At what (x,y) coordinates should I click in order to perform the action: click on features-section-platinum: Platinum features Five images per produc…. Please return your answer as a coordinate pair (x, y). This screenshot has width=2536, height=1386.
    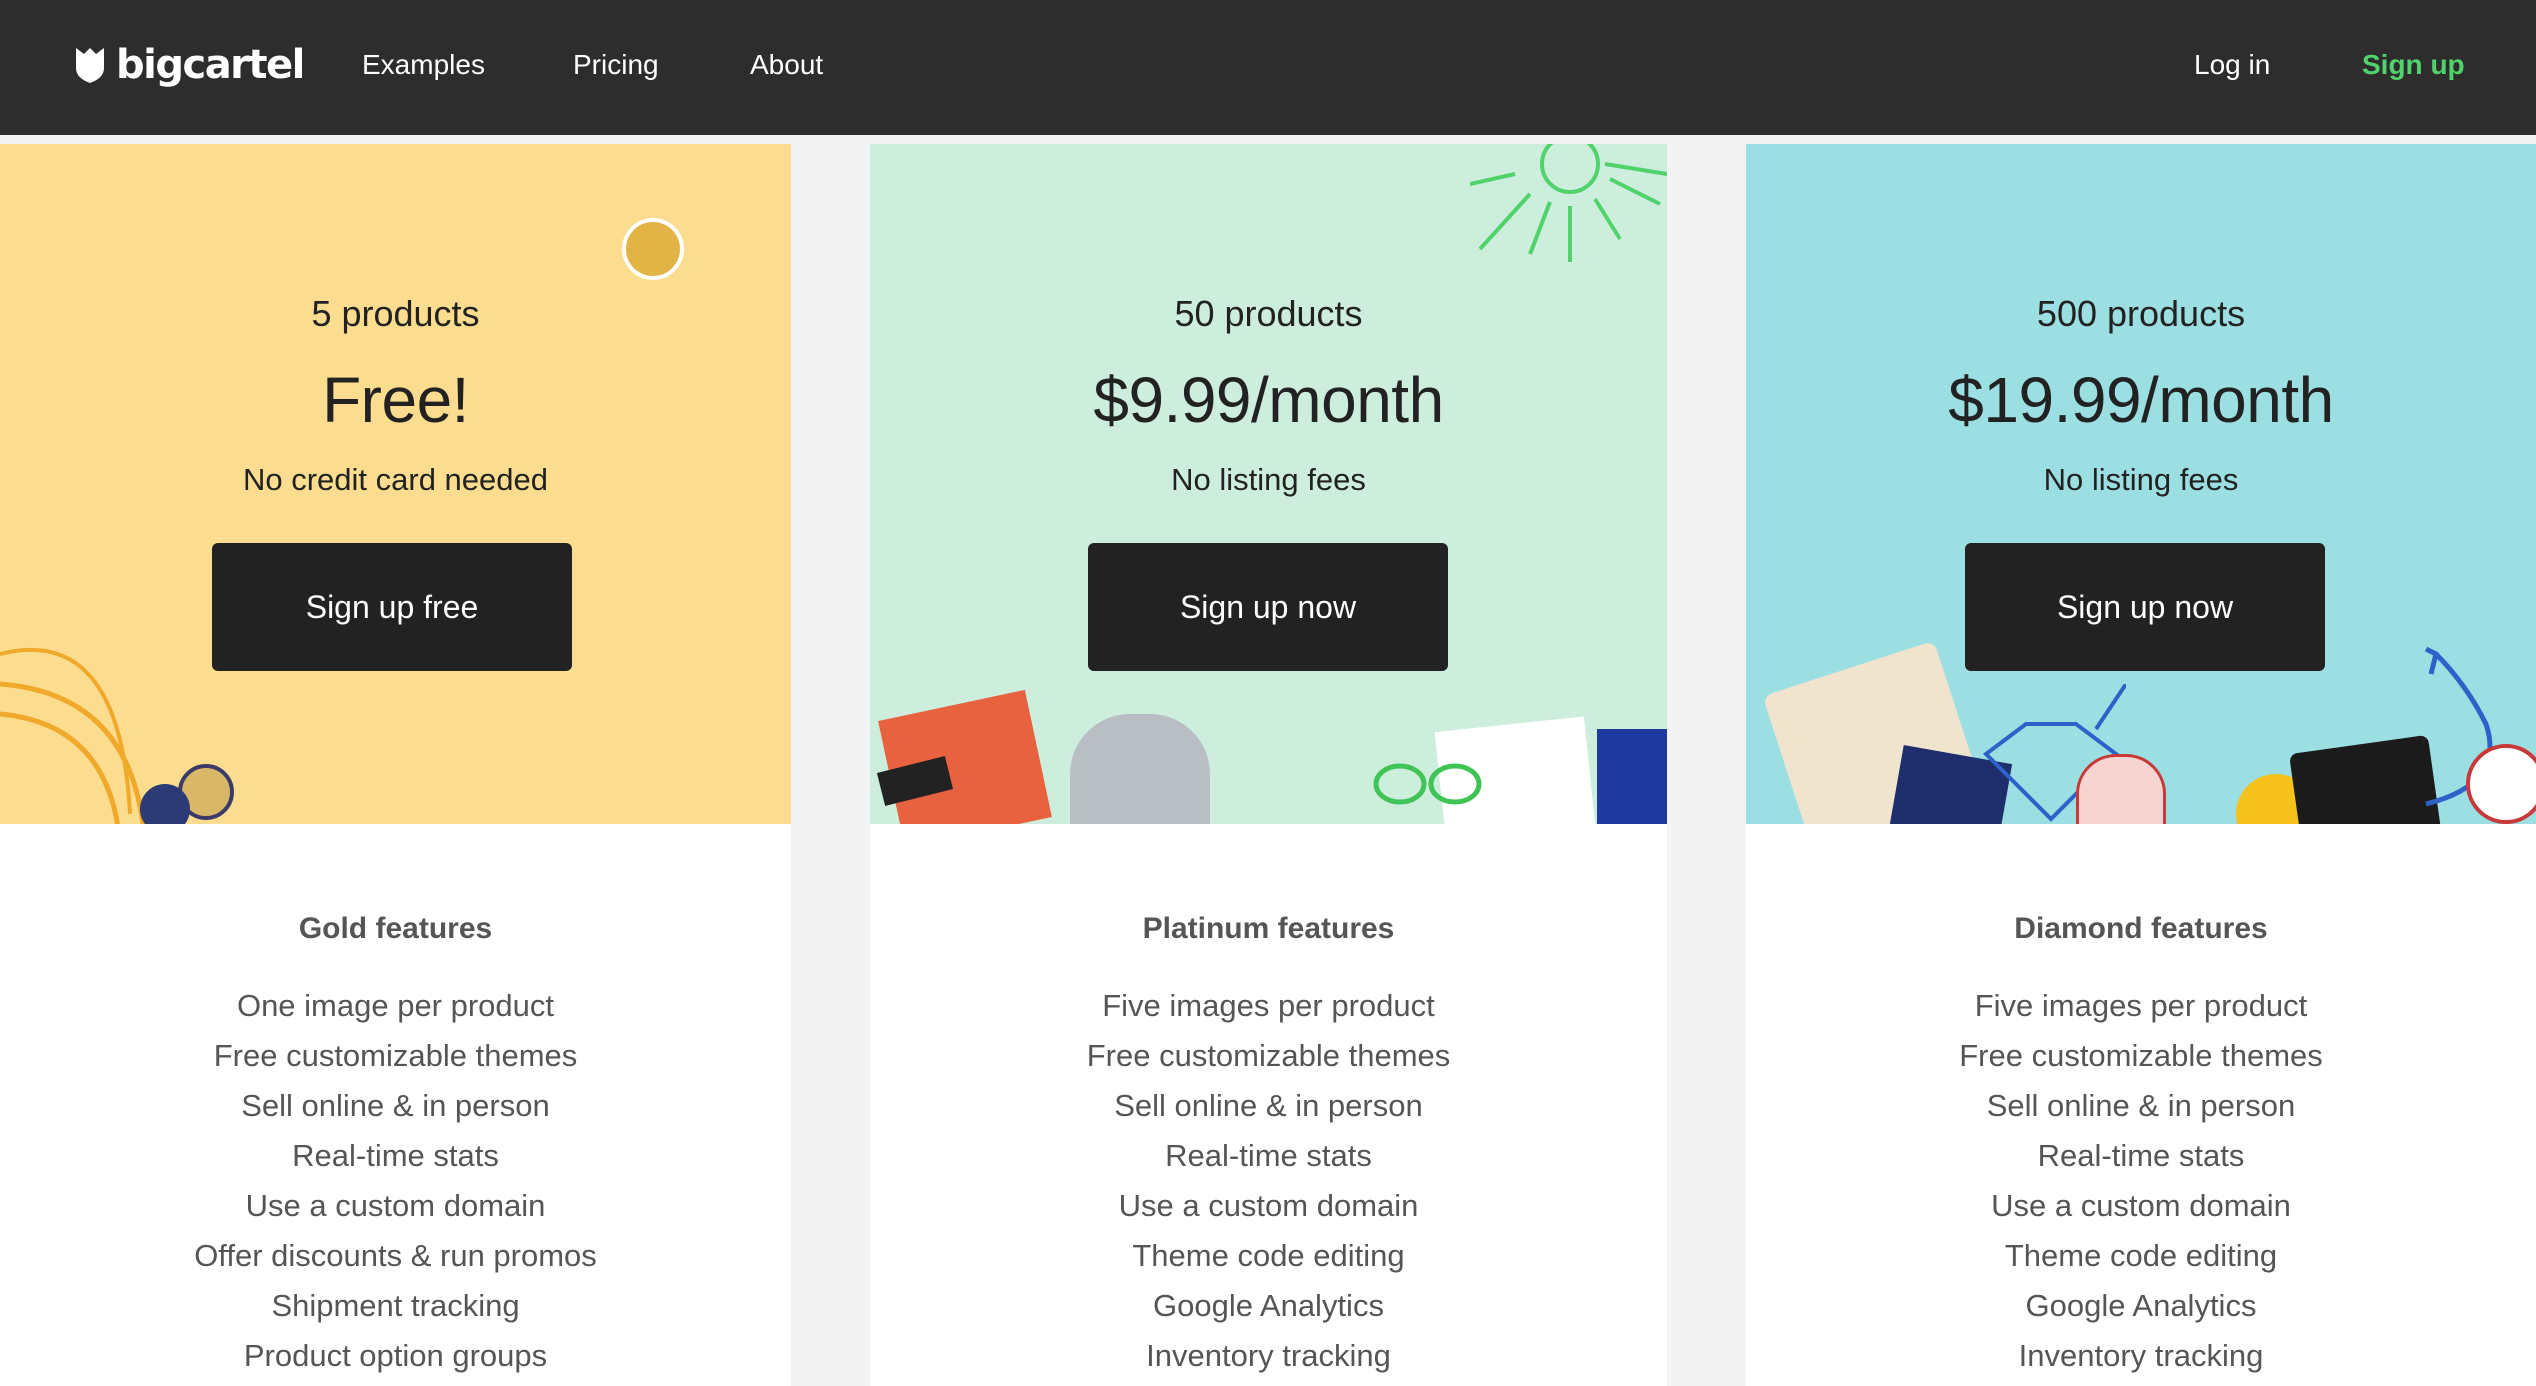
    Looking at the image, I should click on (1268, 1145).